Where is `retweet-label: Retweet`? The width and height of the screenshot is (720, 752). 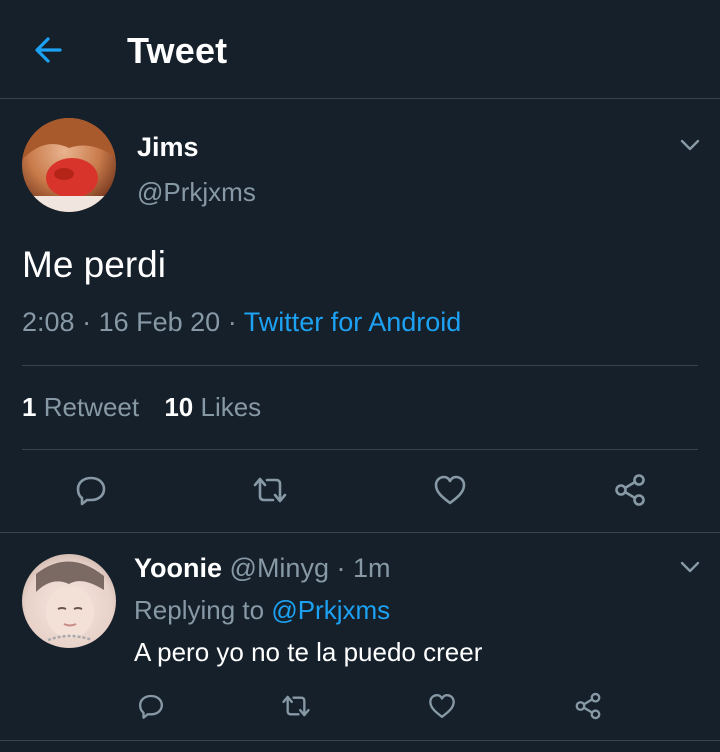 retweet-label: Retweet is located at coordinates (91, 407).